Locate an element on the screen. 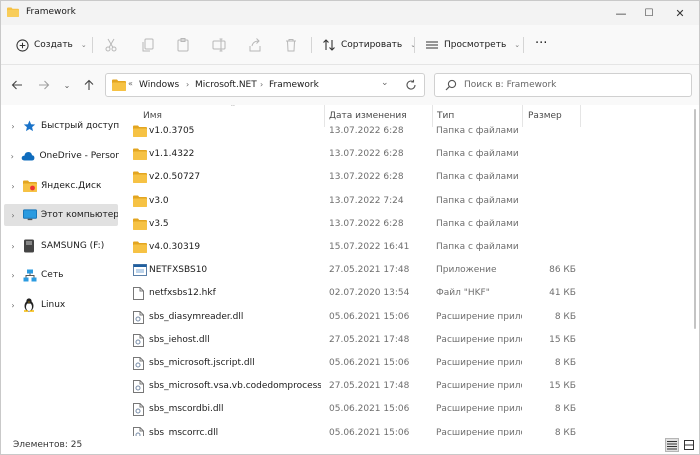  network-icon is located at coordinates (30, 275).